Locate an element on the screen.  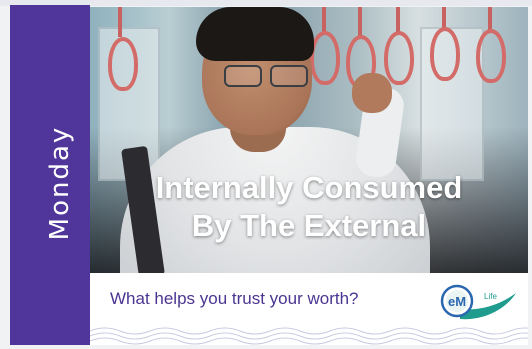
em-life-logo: eM Life is located at coordinates (478, 302).